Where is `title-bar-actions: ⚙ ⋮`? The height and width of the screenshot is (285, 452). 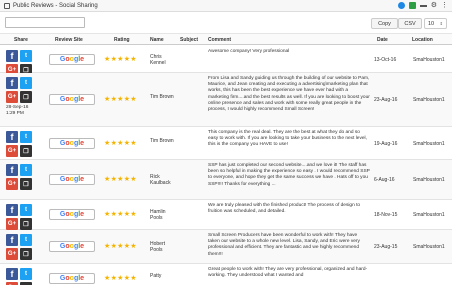
title-bar-actions: ⚙ ⋮ is located at coordinates (422, 5).